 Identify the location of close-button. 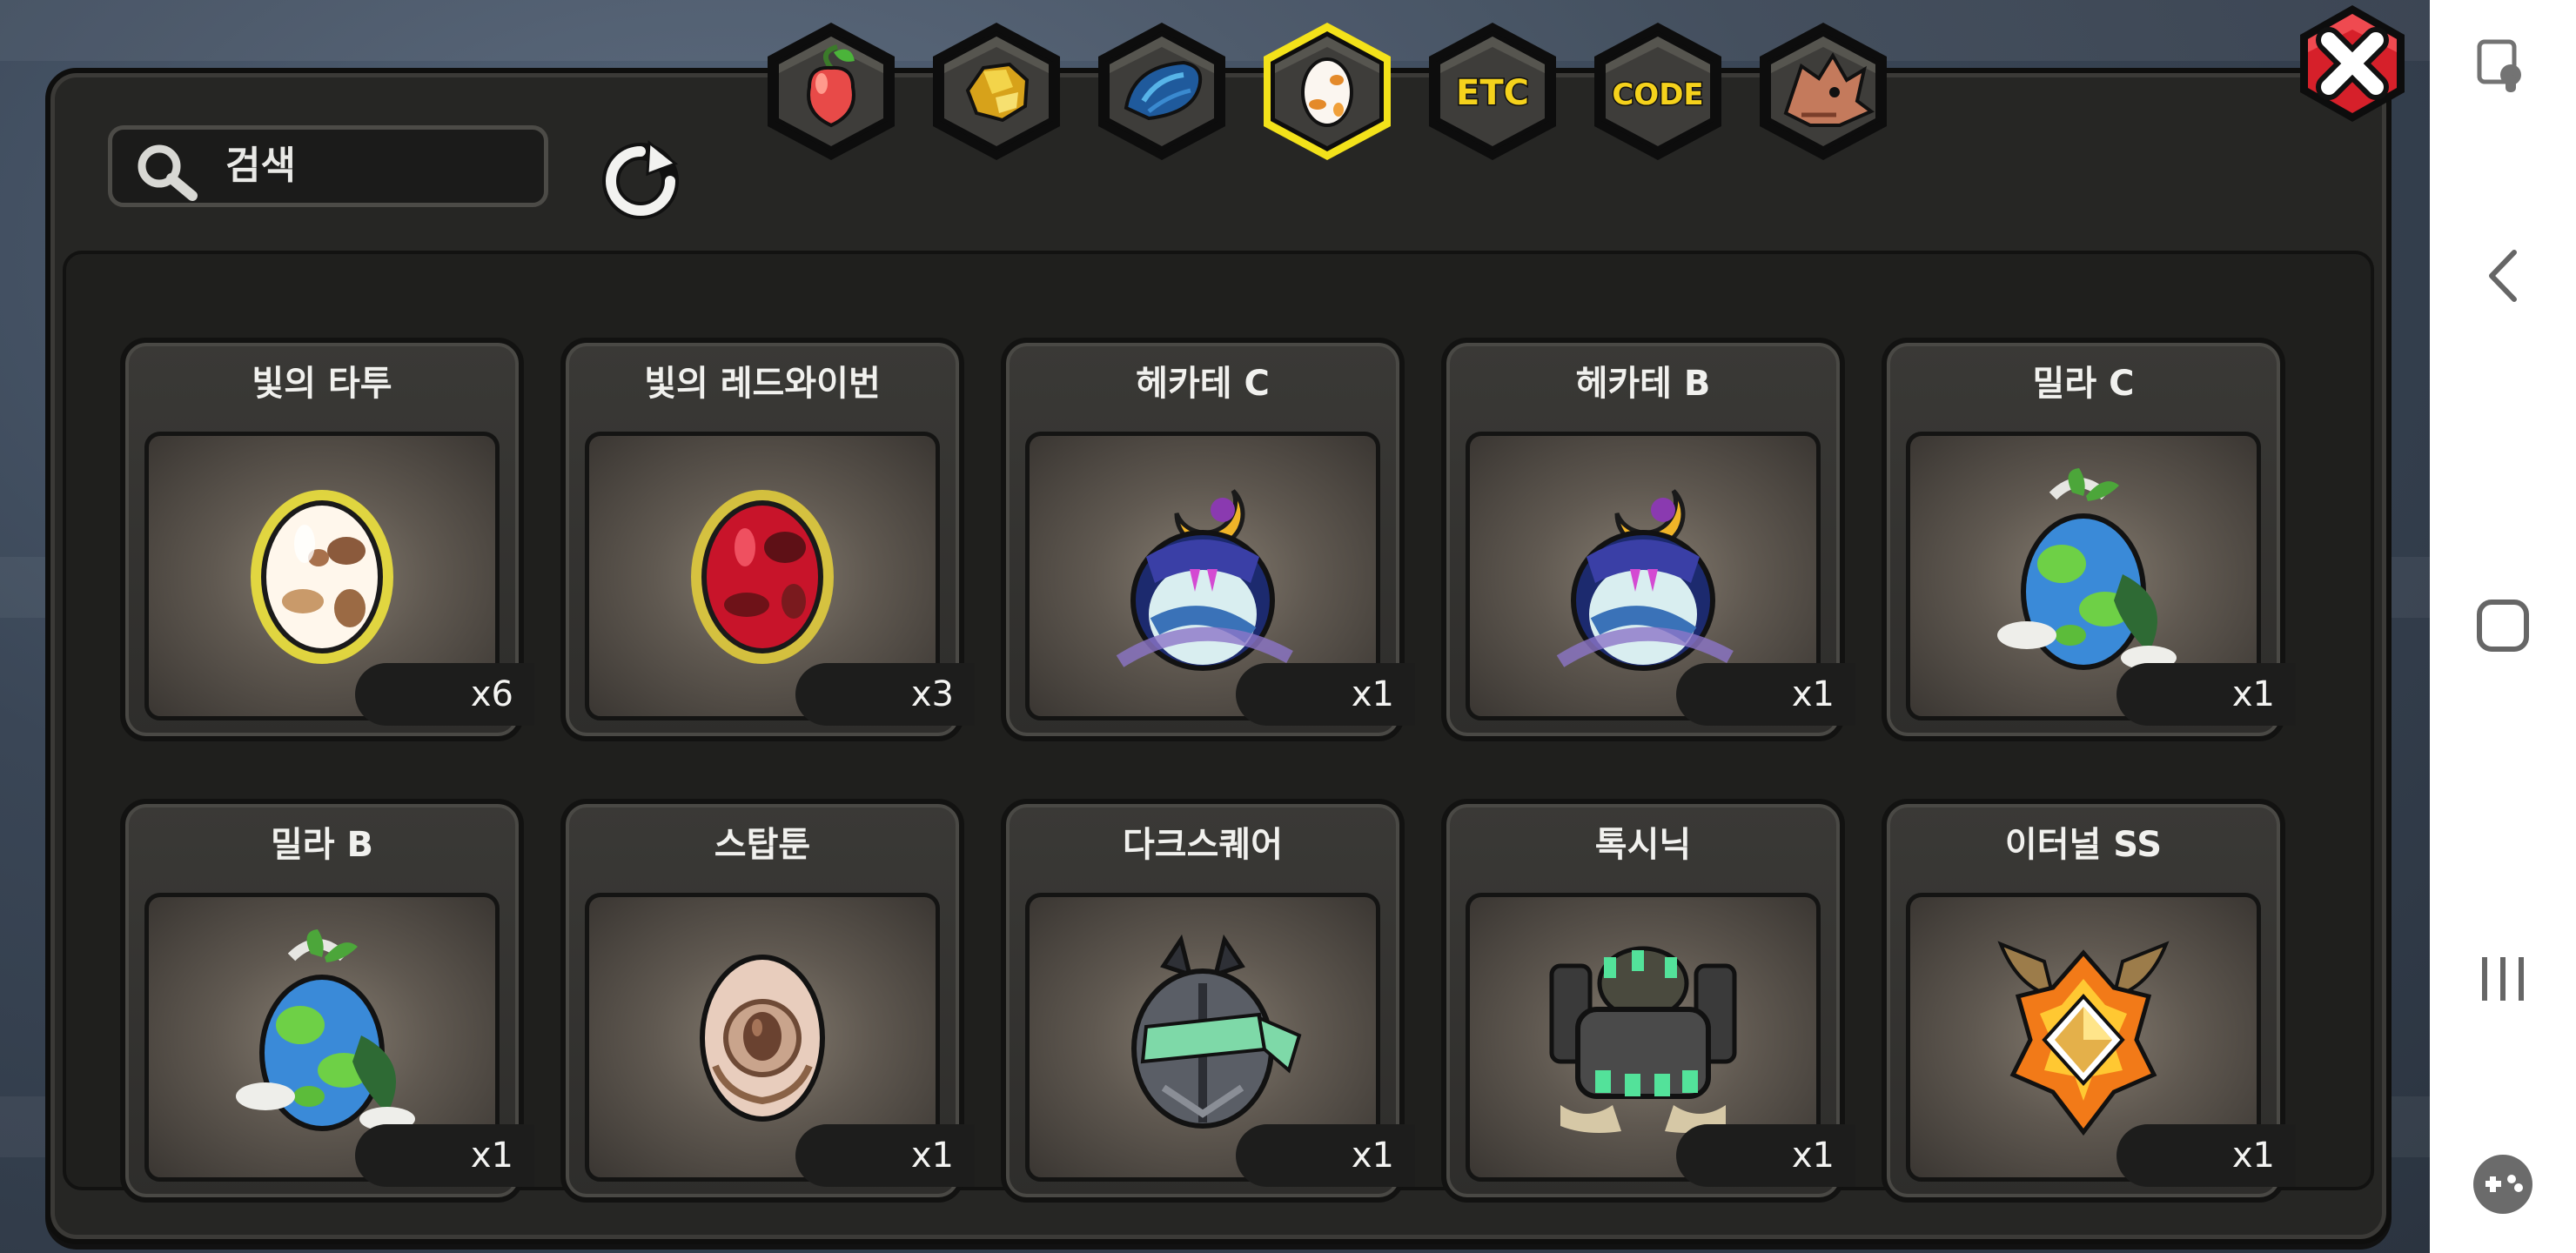
(2352, 63).